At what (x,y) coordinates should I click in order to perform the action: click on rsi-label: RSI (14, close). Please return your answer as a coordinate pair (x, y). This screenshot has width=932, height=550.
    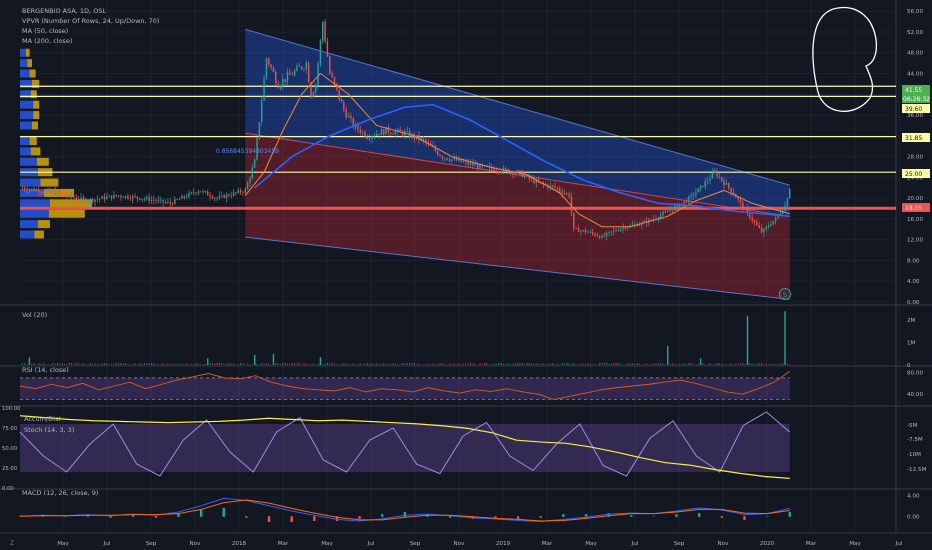
    Looking at the image, I should click on (45, 370).